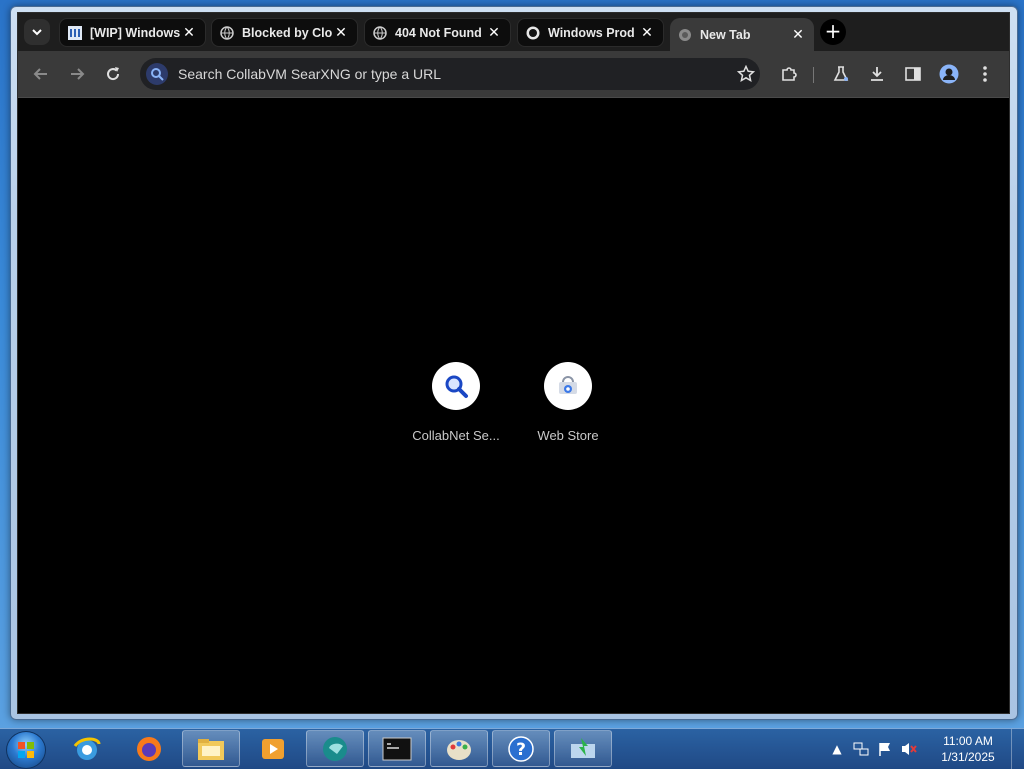 The width and height of the screenshot is (1024, 769). I want to click on network-app-icon, so click(583, 747).